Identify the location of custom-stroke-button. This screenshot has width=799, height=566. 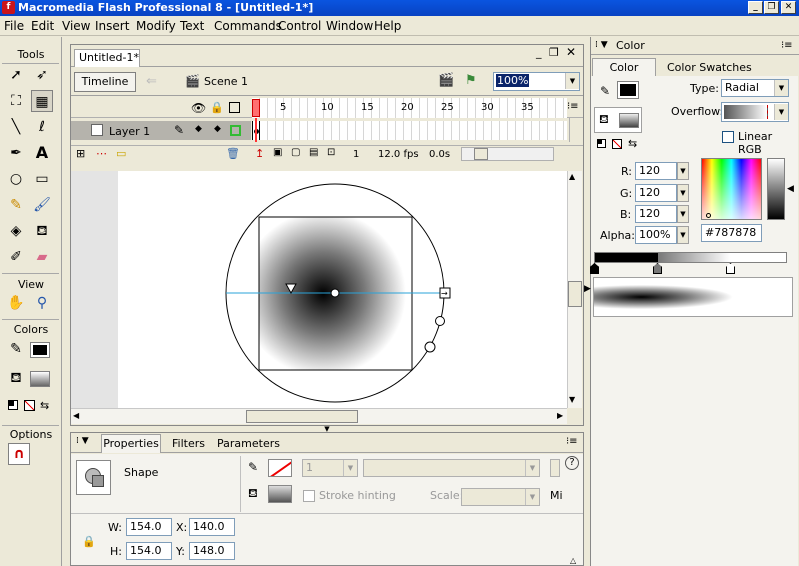
(555, 468).